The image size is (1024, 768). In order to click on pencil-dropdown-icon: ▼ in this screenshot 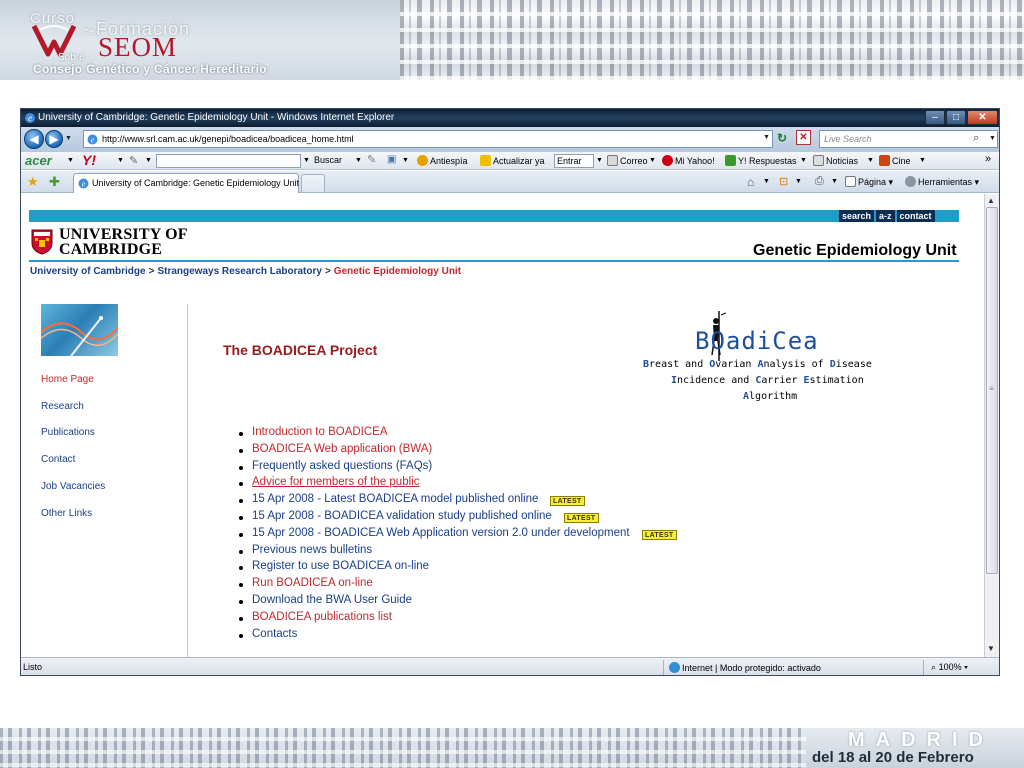, I will do `click(148, 160)`.